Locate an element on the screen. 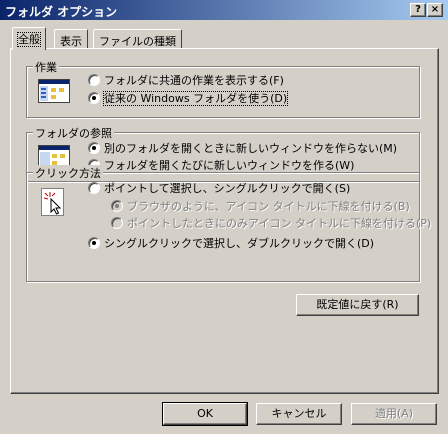 The height and width of the screenshot is (434, 448). tab-view: 表示 is located at coordinates (71, 39).